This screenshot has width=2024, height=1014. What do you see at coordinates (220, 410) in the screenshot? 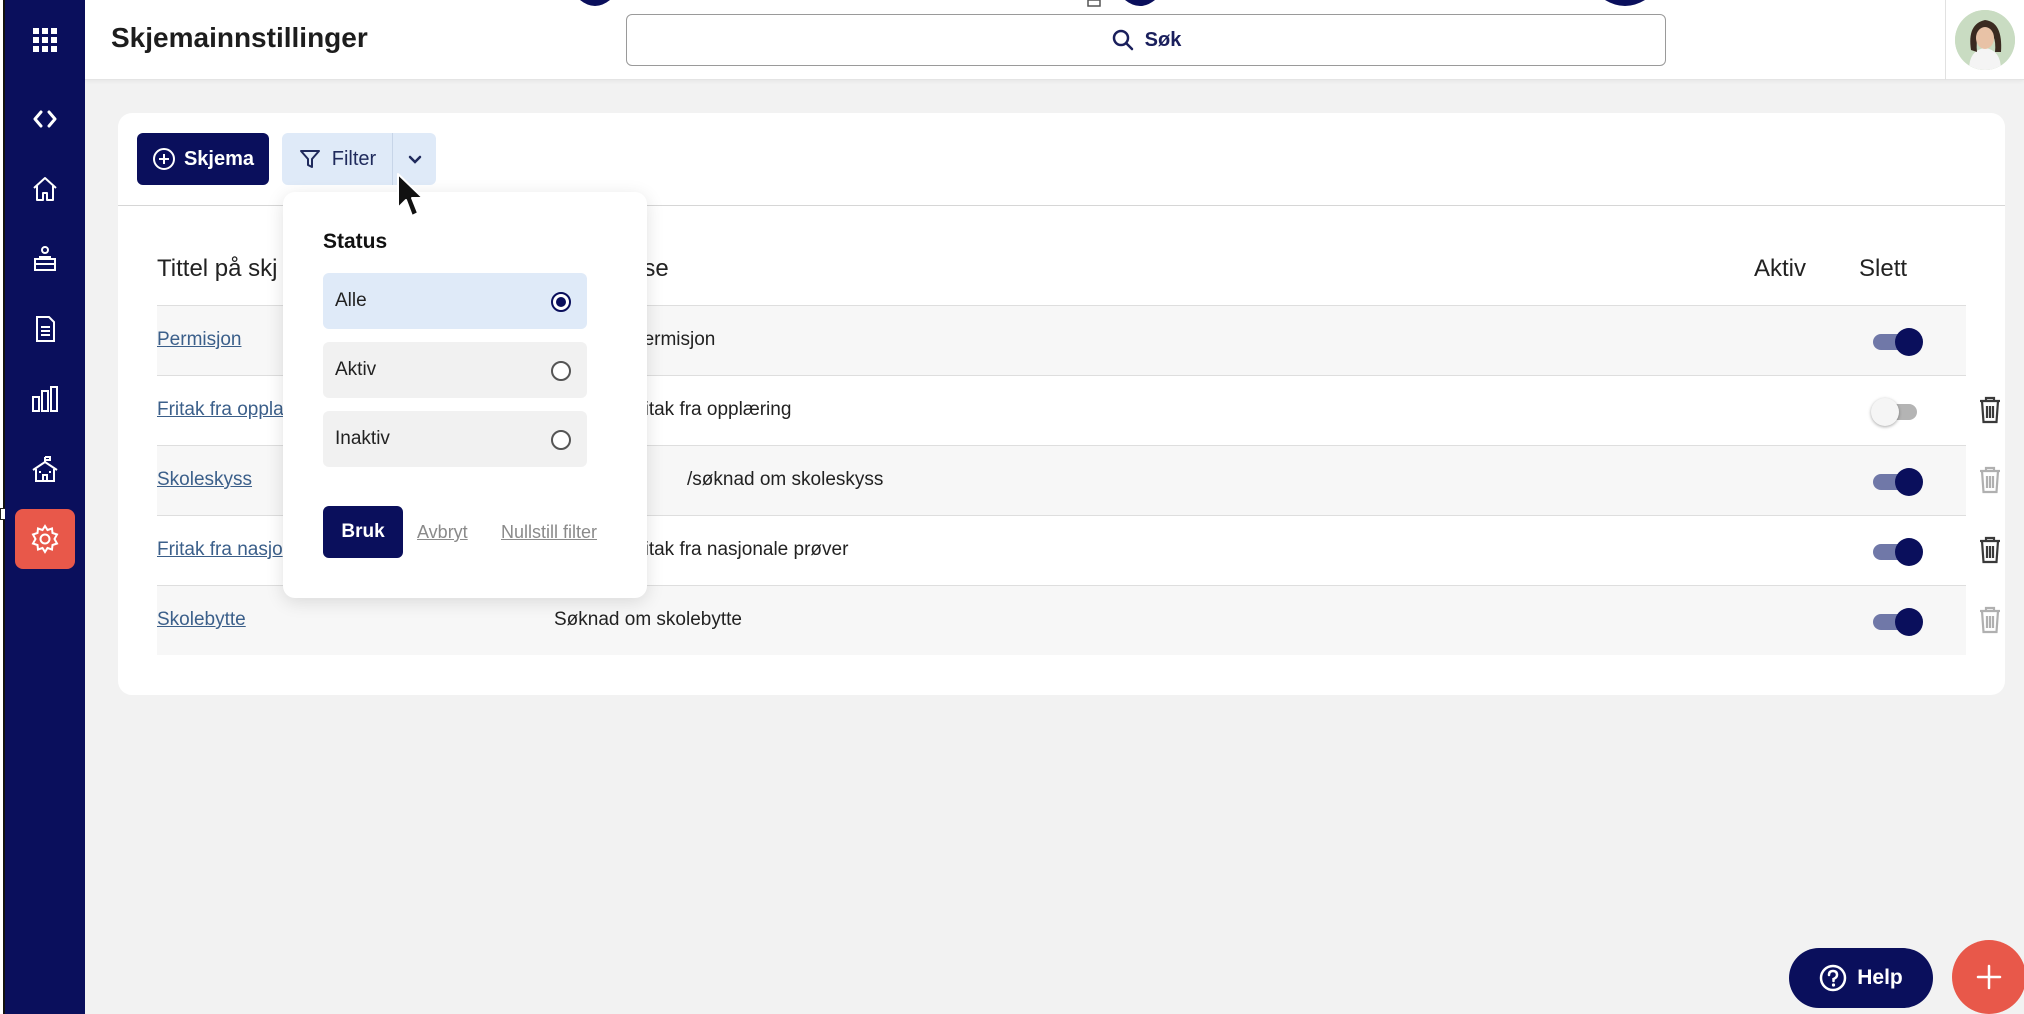
I see `form-title-link: Fritak fra oppla` at bounding box center [220, 410].